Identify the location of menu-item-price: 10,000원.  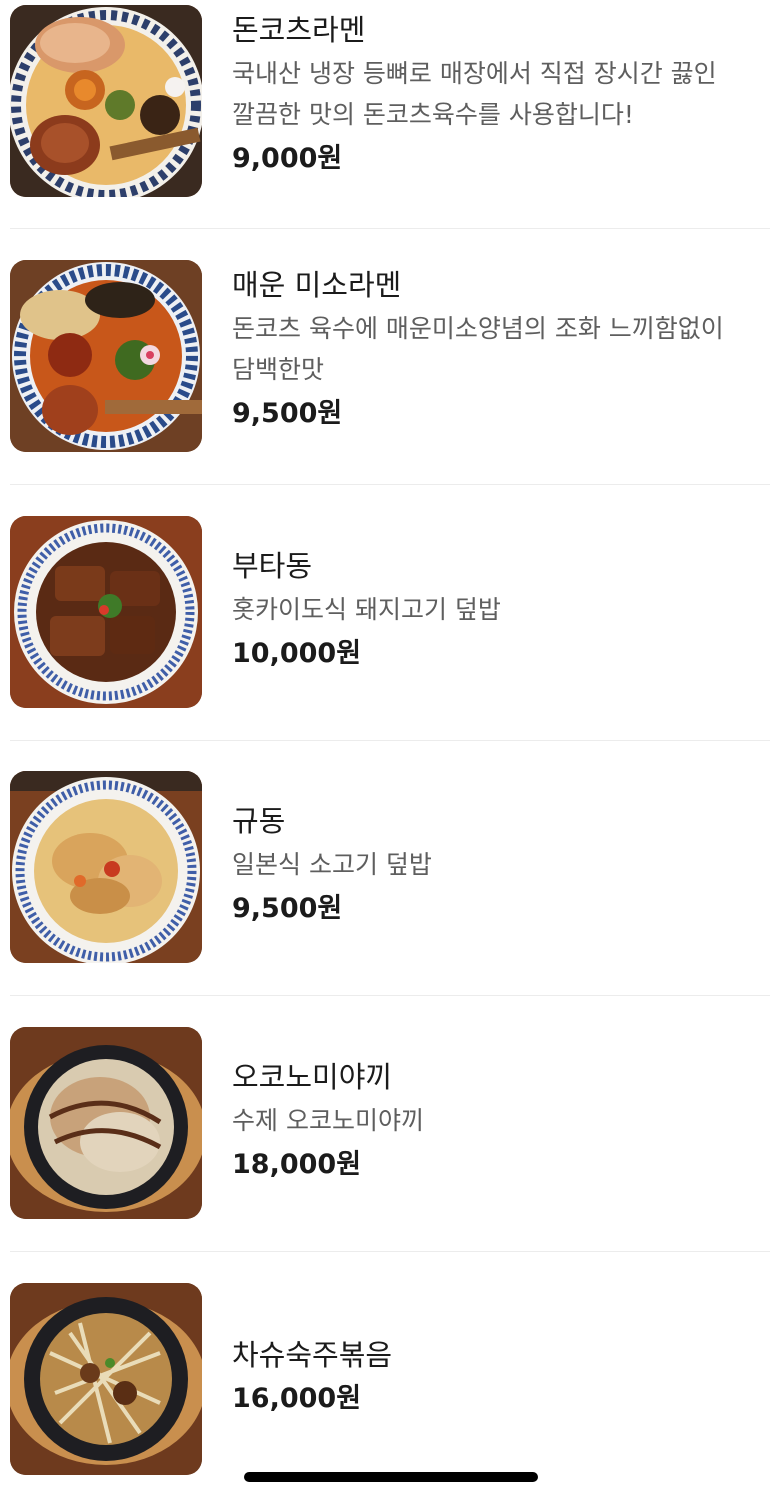
(297, 653).